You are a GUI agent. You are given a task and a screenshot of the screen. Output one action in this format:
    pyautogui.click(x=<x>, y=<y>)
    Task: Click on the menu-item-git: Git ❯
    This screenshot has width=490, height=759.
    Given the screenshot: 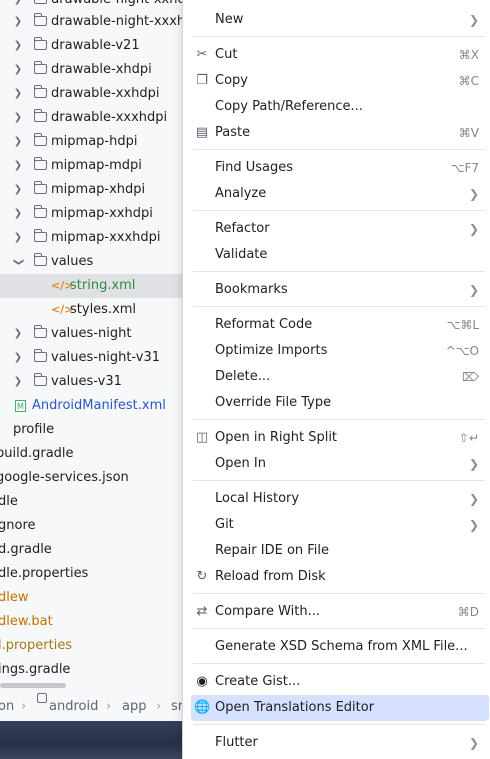 What is the action you would take?
    pyautogui.click(x=340, y=525)
    